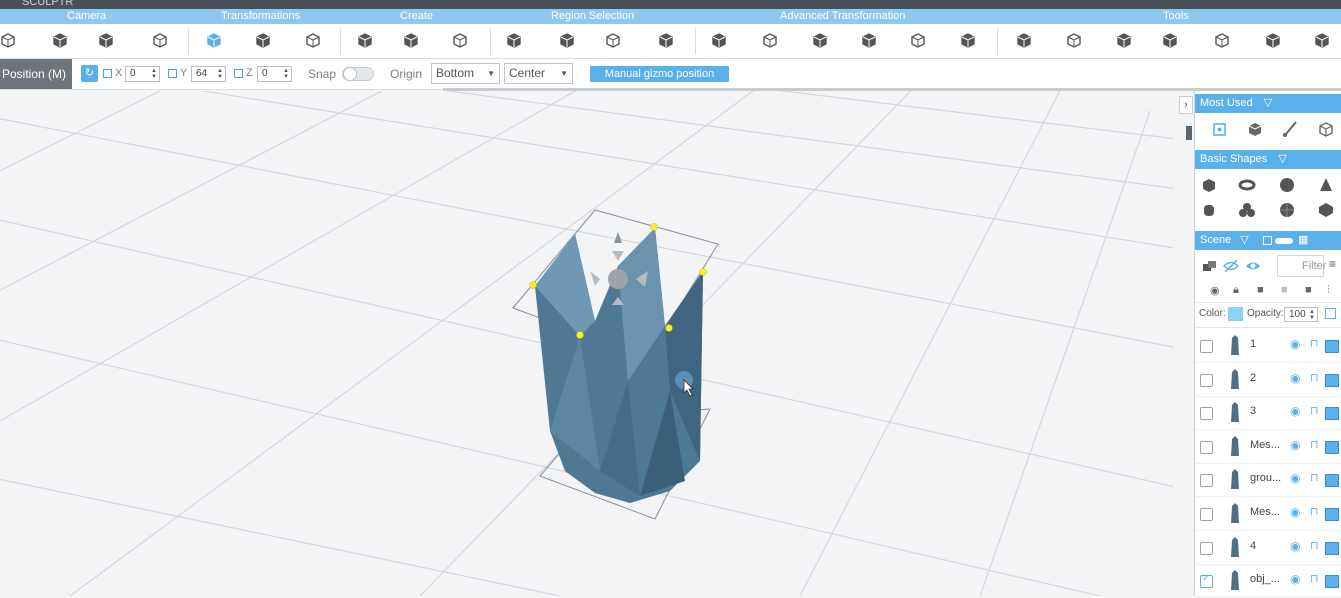  I want to click on levels-column-icon: ⫶, so click(1328, 290).